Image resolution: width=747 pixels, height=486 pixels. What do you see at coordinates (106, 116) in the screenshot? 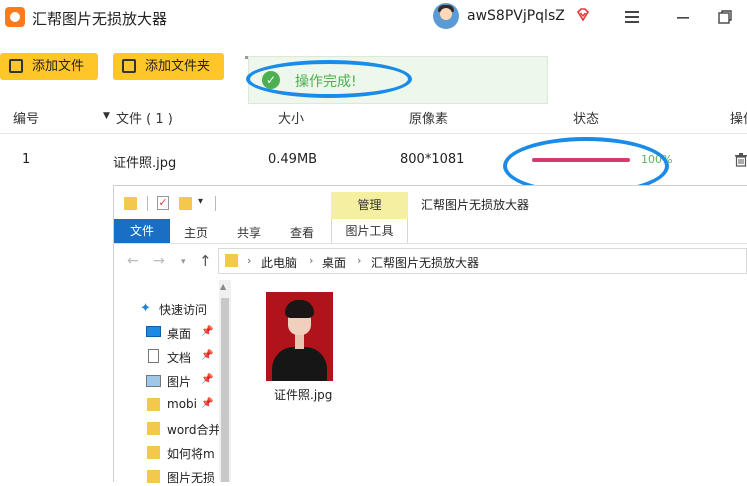
I see `sort-caret-icon: ▼` at bounding box center [106, 116].